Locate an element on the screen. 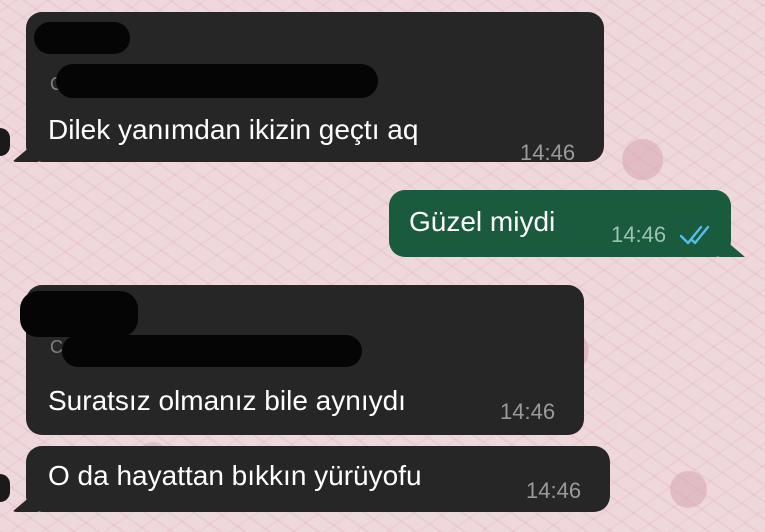 This screenshot has width=765, height=532. message-text: Dilek yanımdan ikizin geçtı aq is located at coordinates (233, 129).